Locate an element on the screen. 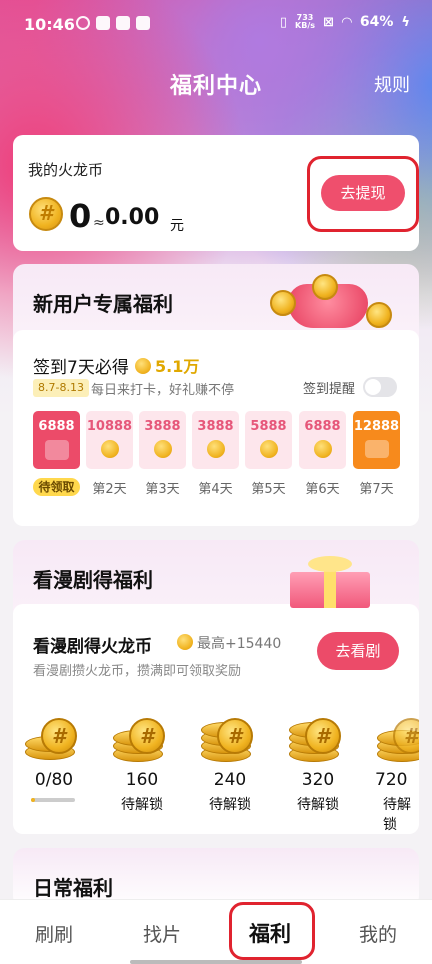  checkin-amount-value: 5.1万 is located at coordinates (177, 366).